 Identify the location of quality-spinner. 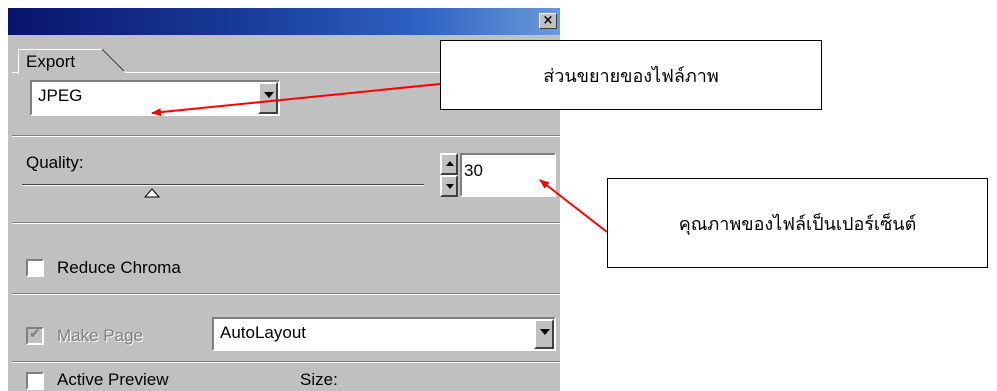
(449, 175).